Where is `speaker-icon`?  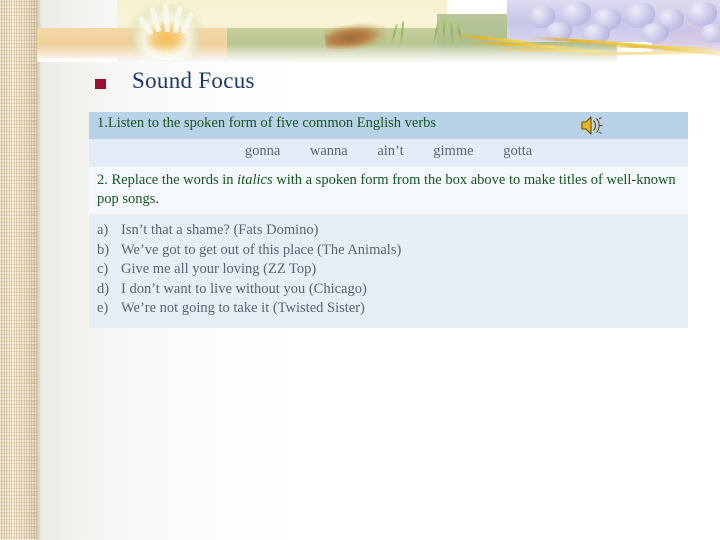 speaker-icon is located at coordinates (592, 125).